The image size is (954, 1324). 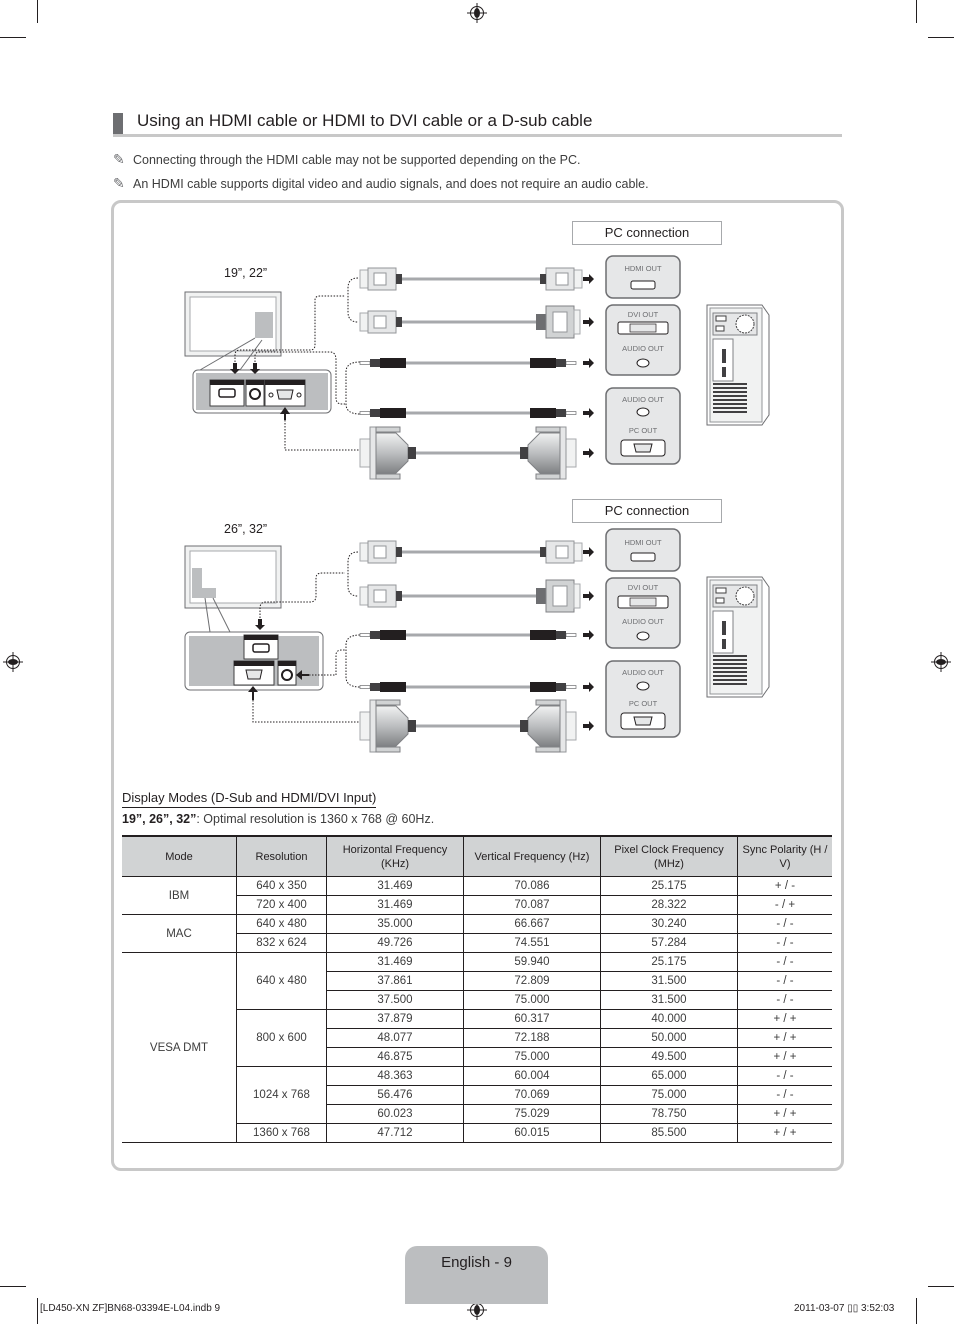 What do you see at coordinates (395, 981) in the screenshot?
I see `horizontal-frequency-cell: 37.861` at bounding box center [395, 981].